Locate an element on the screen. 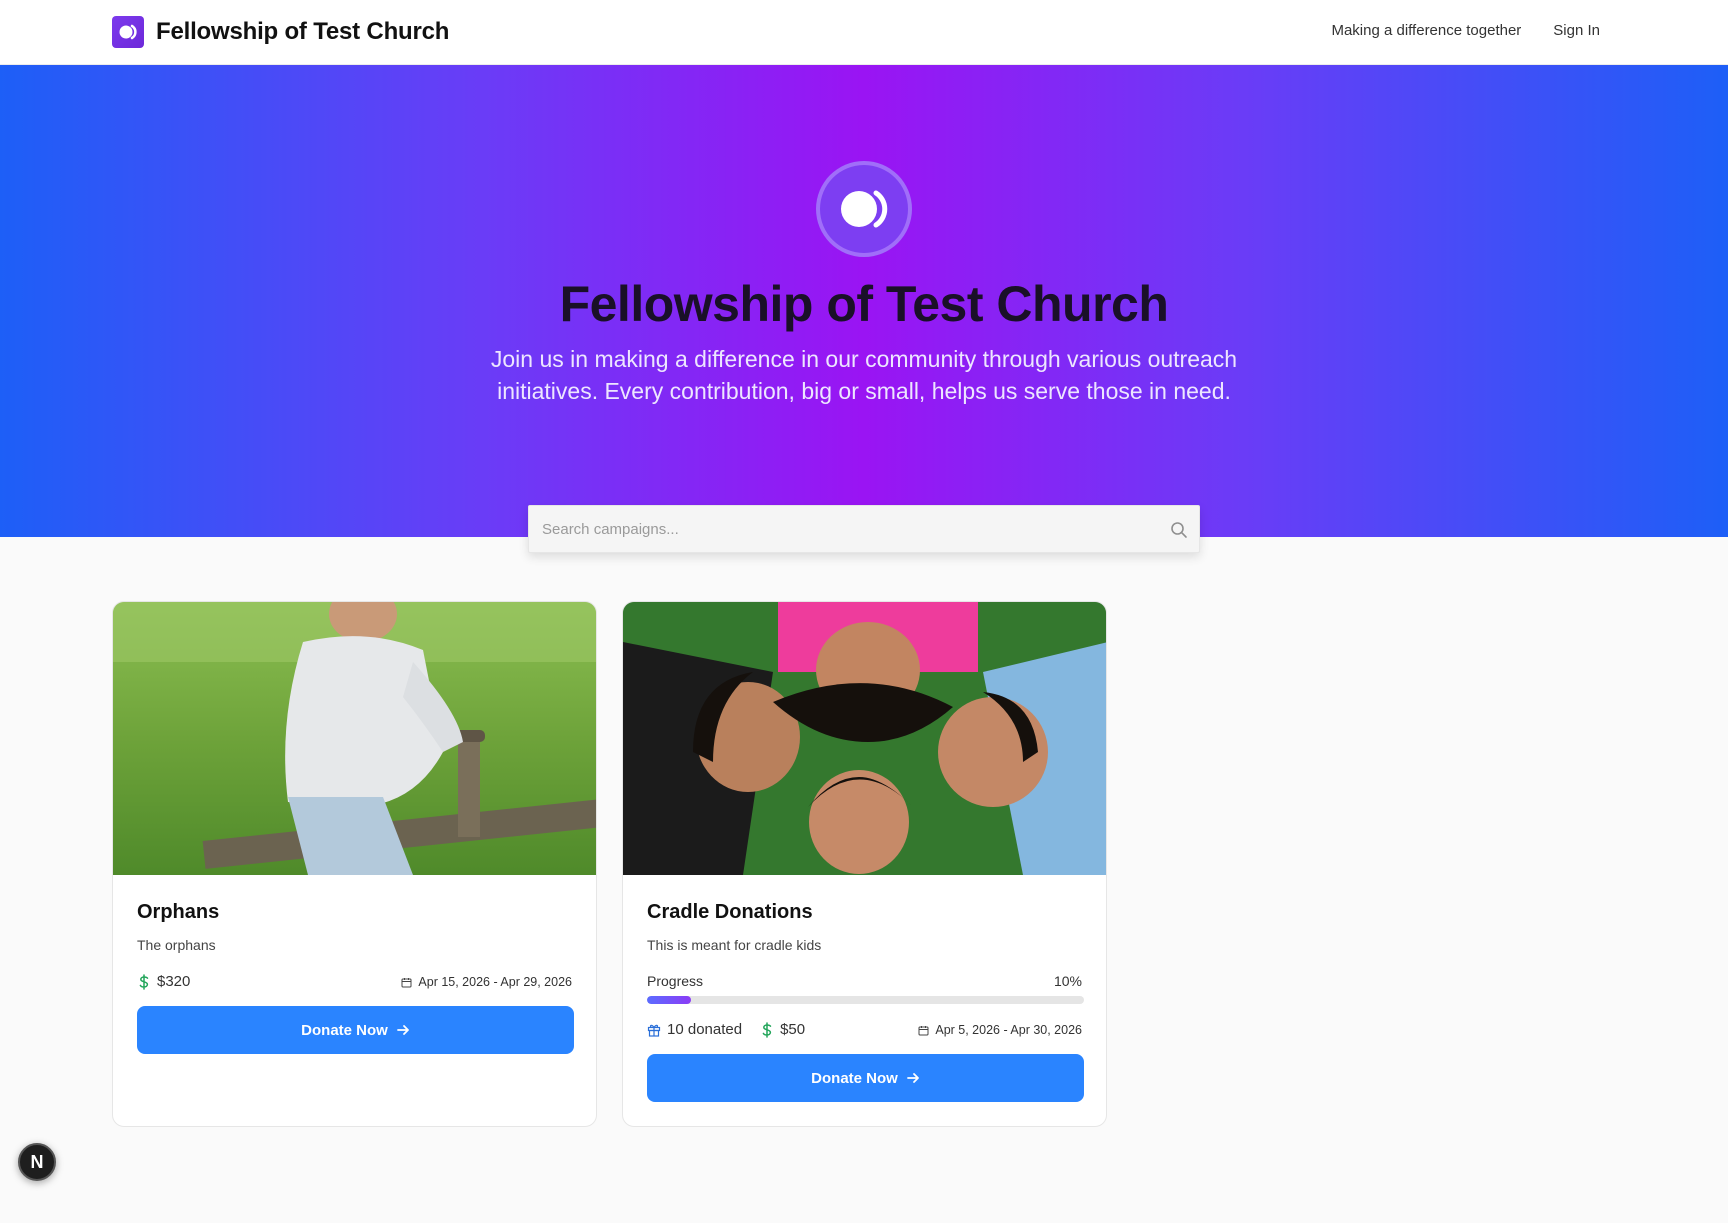 The width and height of the screenshot is (1728, 1223). campaign-title: Orphans is located at coordinates (178, 912).